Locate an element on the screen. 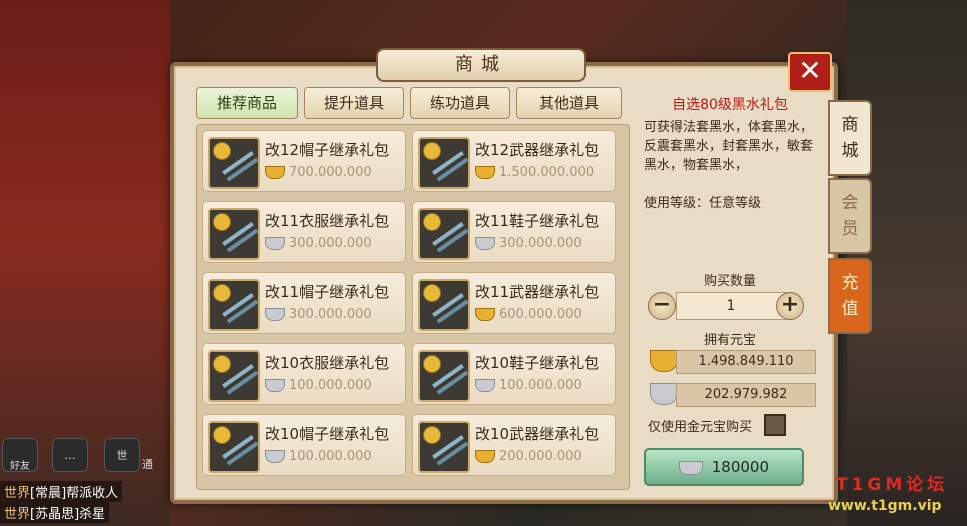 This screenshot has width=967, height=526. item-name: 改10鞋子继承礼包 is located at coordinates (537, 363).